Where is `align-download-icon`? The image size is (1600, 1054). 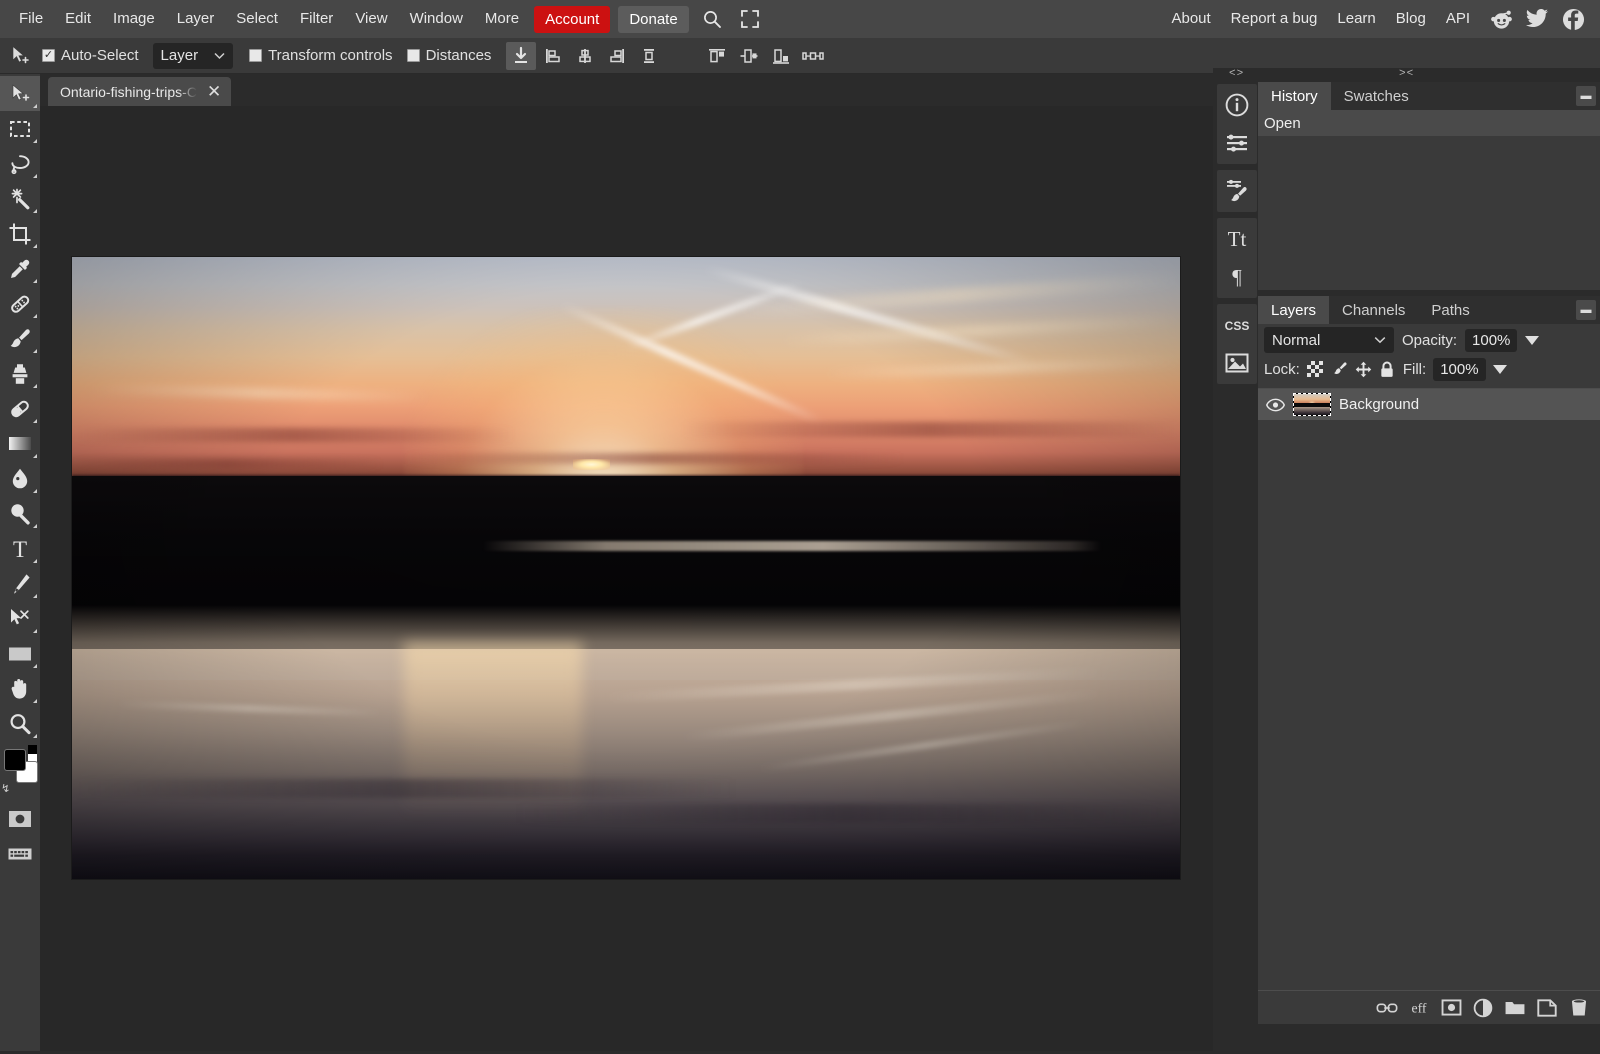
align-download-icon is located at coordinates (521, 55).